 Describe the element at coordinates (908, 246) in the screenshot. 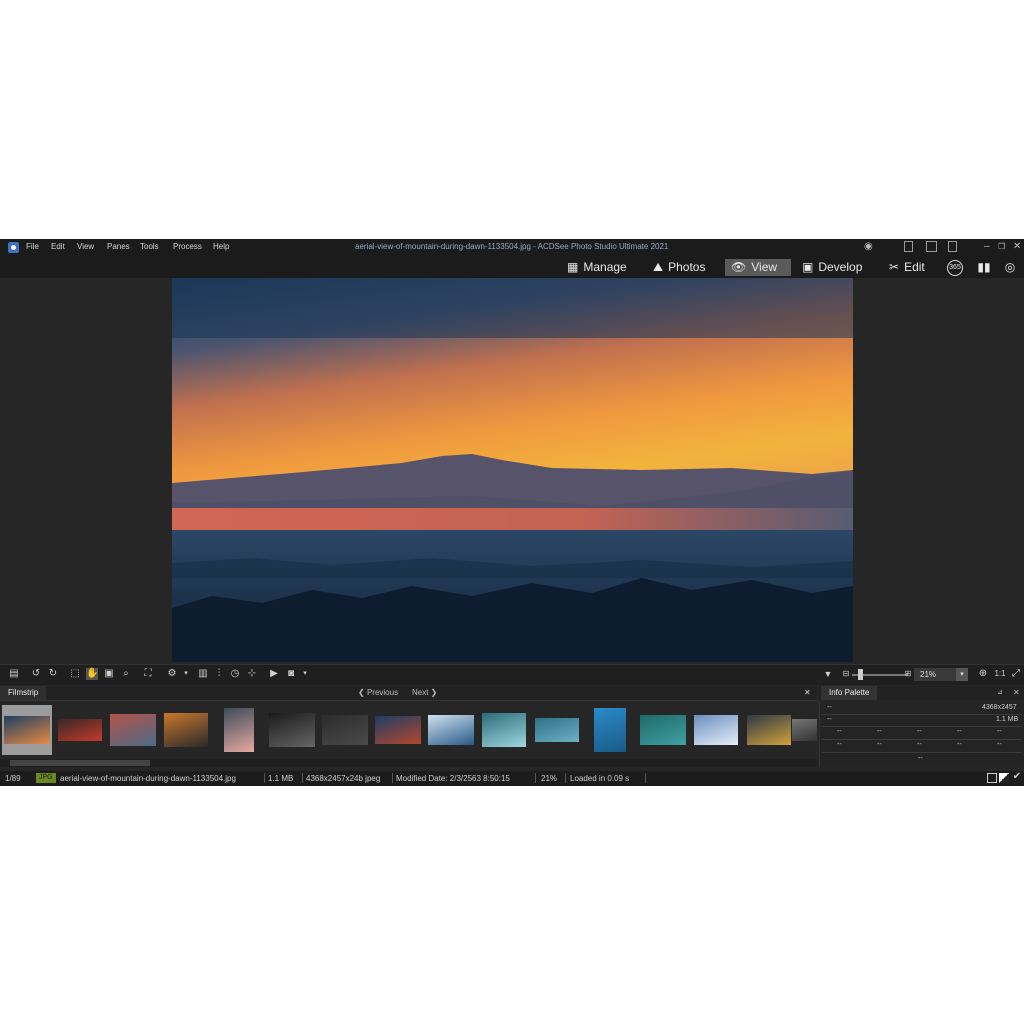

I see `left-pane-toggle-icon` at that location.